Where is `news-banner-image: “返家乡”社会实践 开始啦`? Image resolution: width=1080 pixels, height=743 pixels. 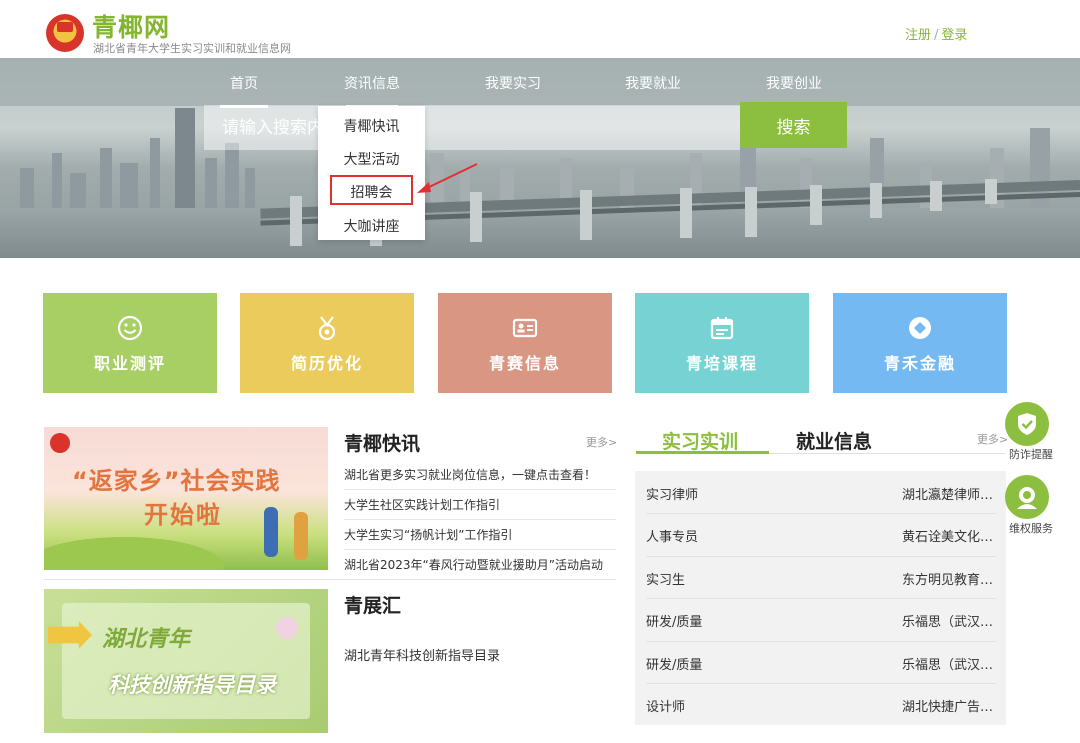 news-banner-image: “返家乡”社会实践 开始啦 is located at coordinates (186, 498).